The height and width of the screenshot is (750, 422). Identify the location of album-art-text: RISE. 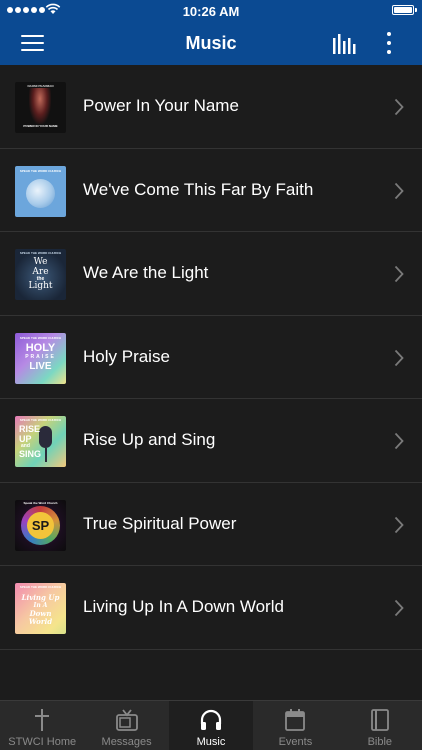
(30, 429).